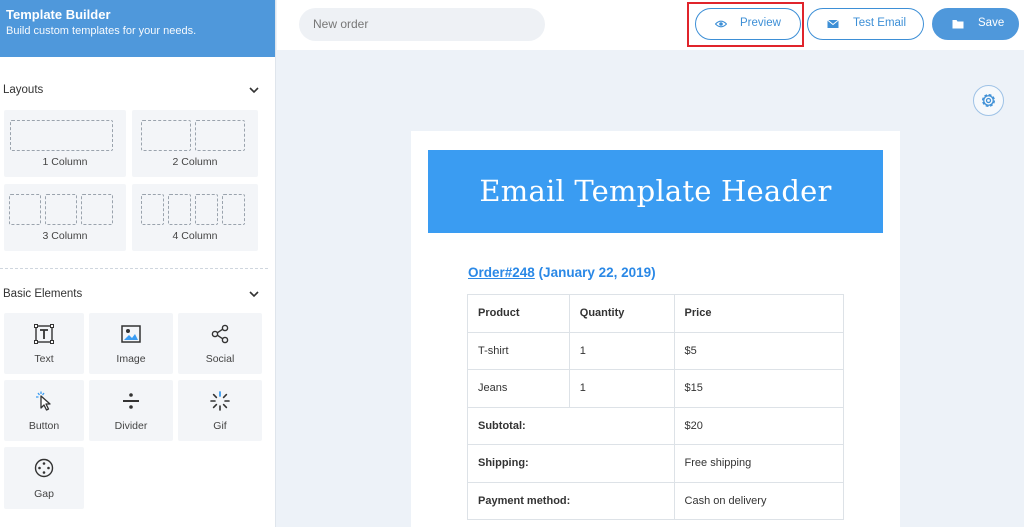 The height and width of the screenshot is (527, 1024). What do you see at coordinates (195, 162) in the screenshot?
I see `layout-label: 2 Column` at bounding box center [195, 162].